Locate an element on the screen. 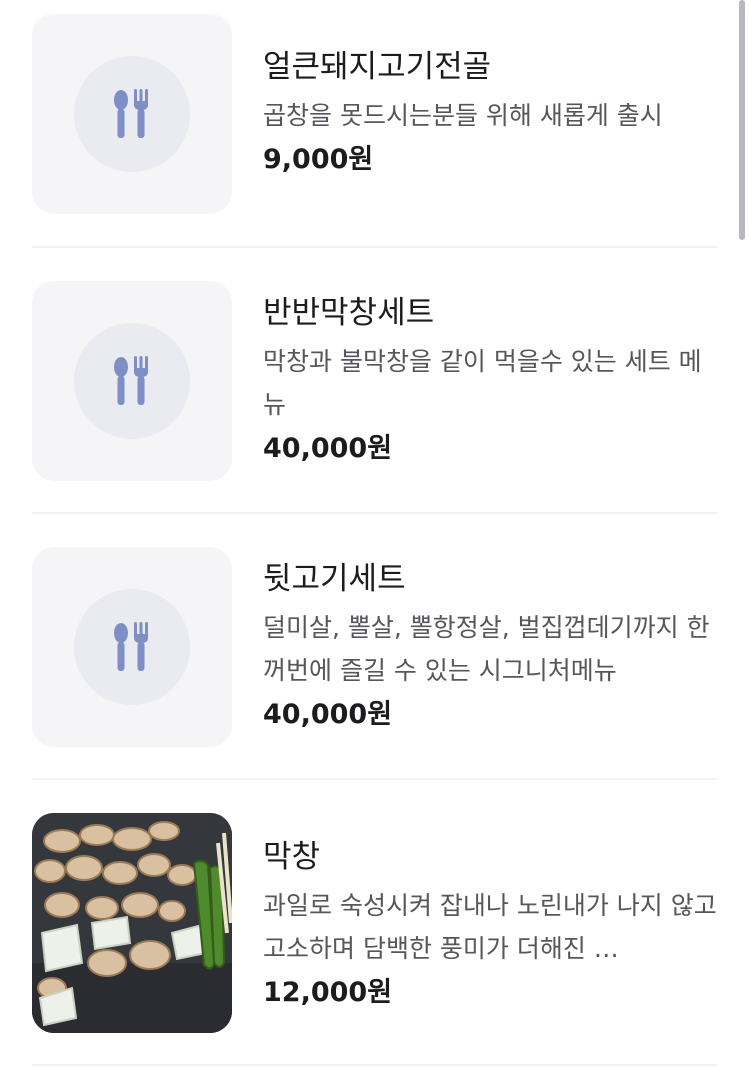 This screenshot has height=1068, width=749. menu-item-name: 막창 is located at coordinates (292, 857).